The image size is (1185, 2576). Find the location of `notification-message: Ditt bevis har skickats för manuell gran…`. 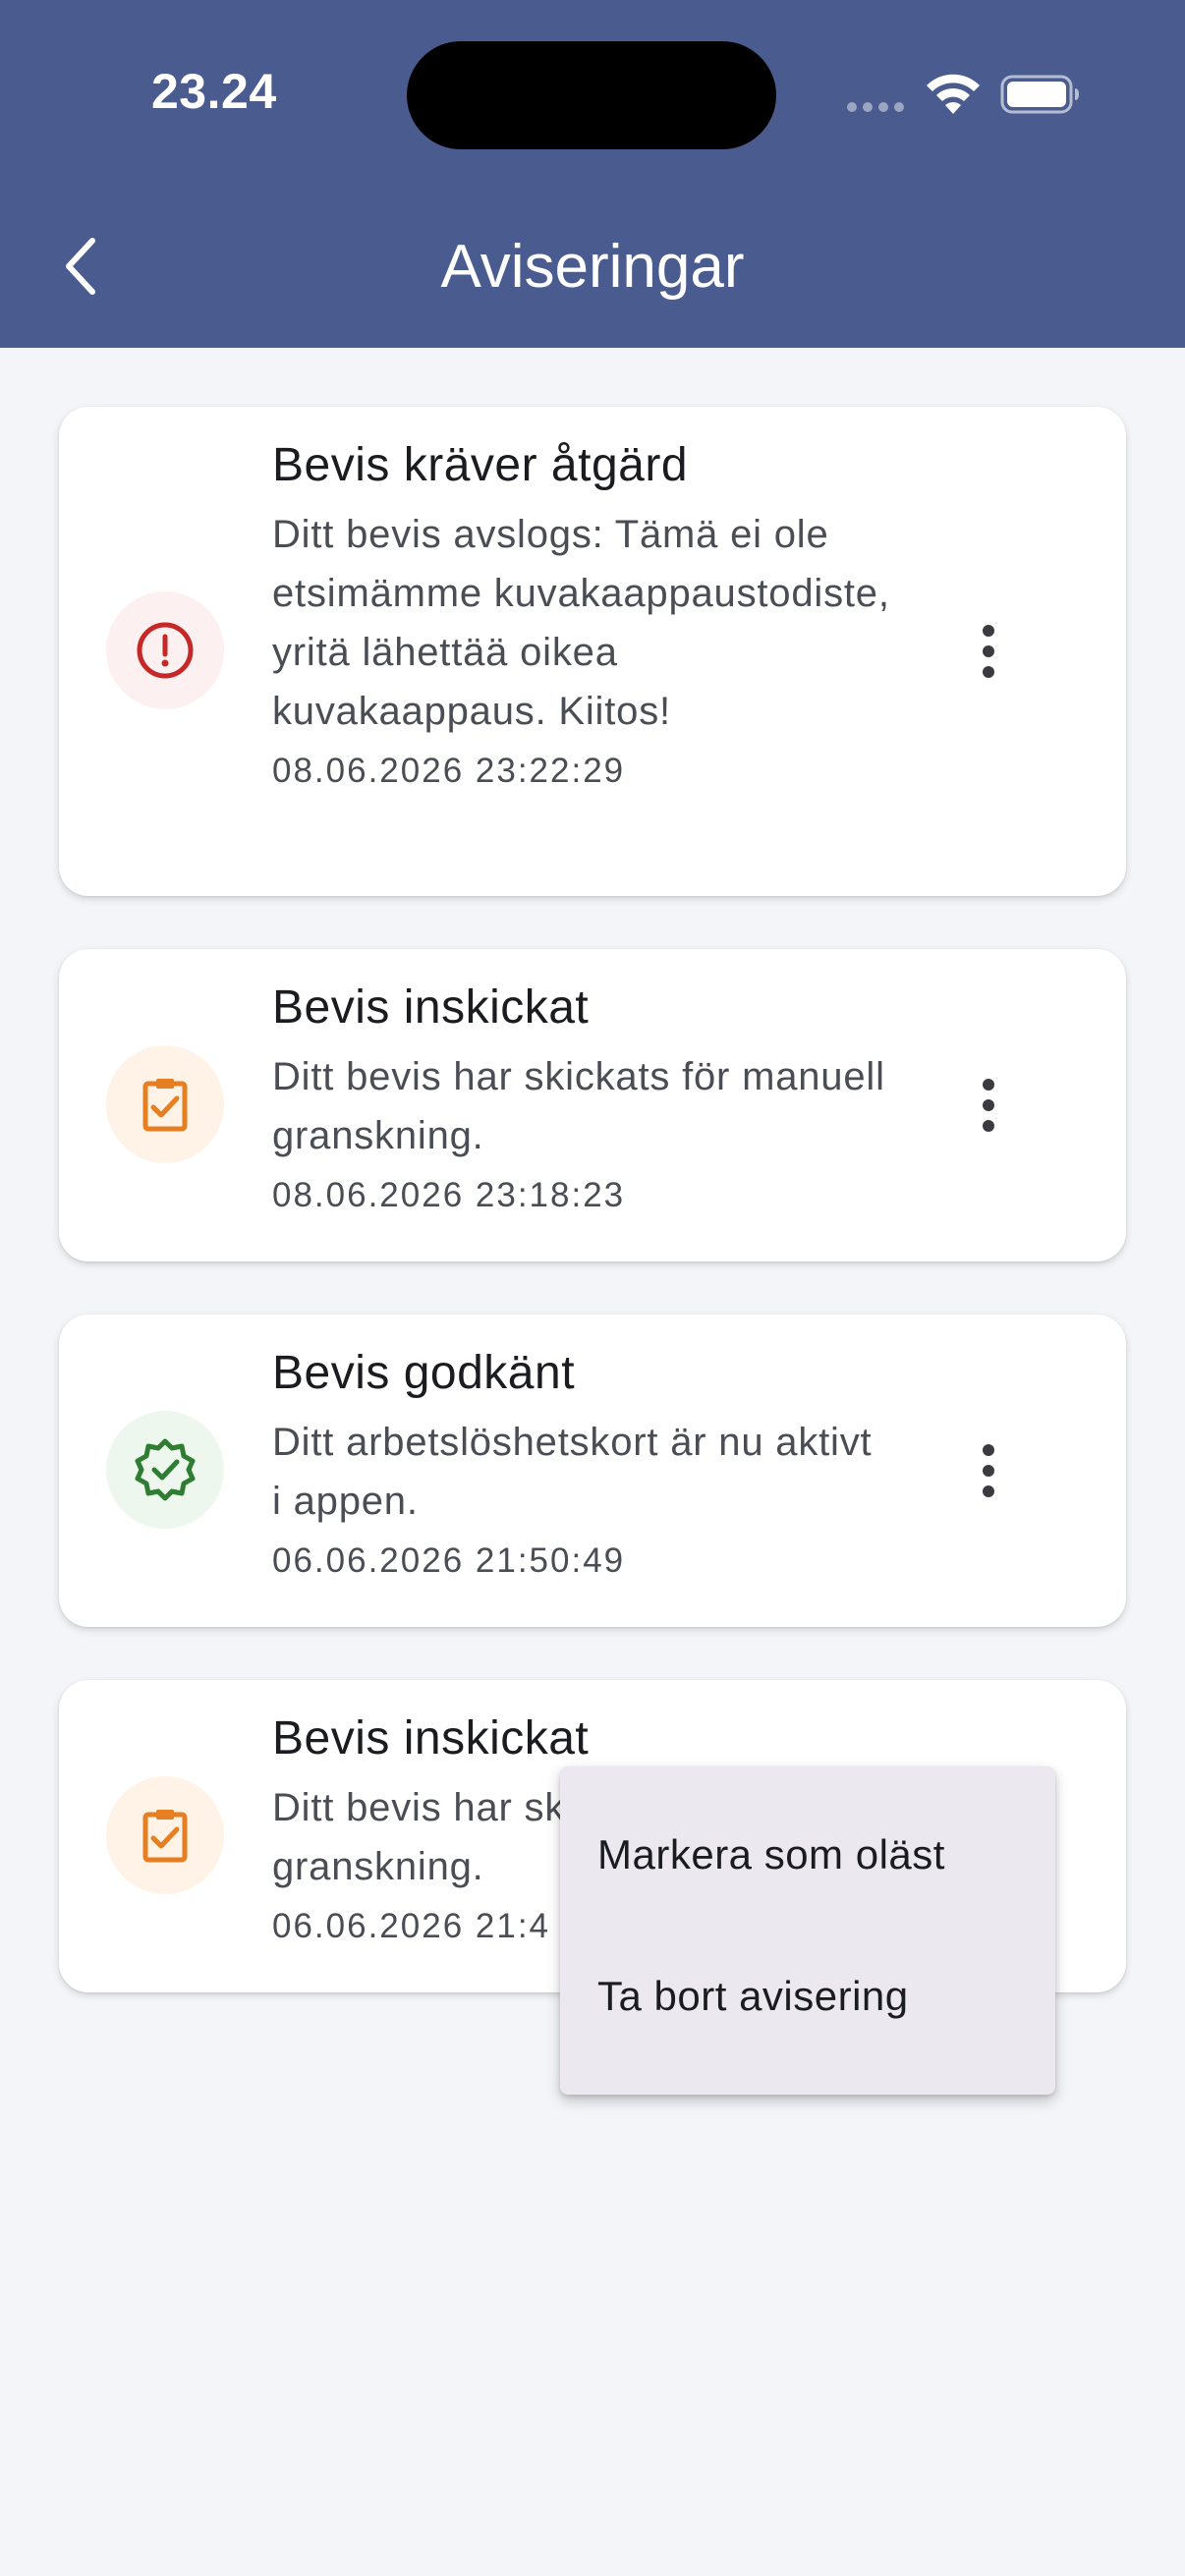

notification-message: Ditt bevis har skickats för manuell gran… is located at coordinates (579, 1106).